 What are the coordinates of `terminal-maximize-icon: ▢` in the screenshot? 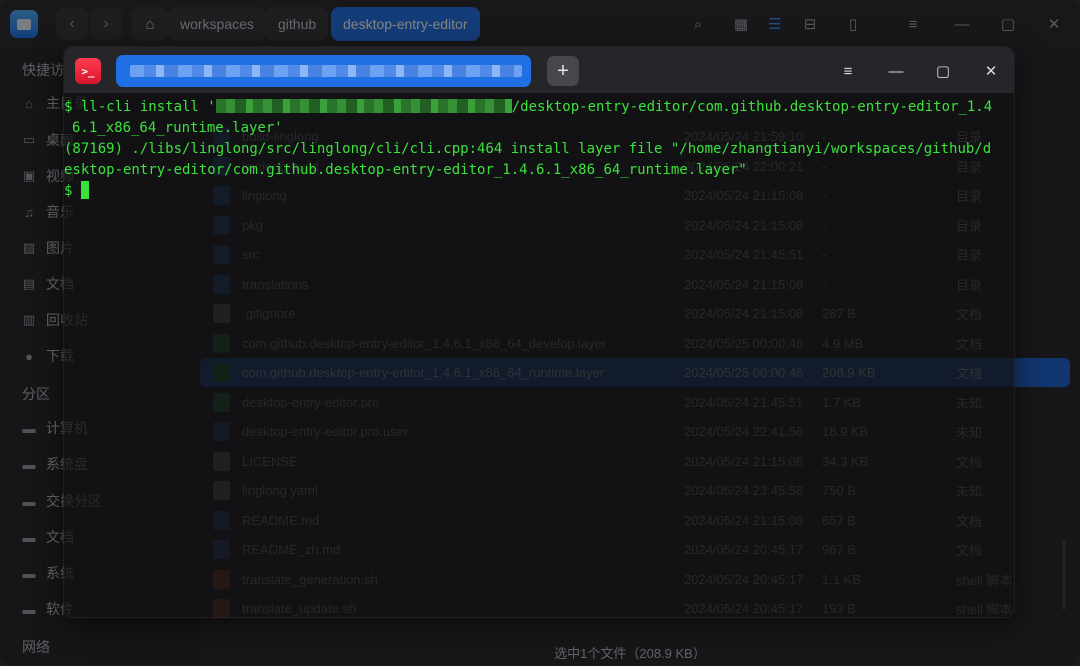 It's located at (943, 71).